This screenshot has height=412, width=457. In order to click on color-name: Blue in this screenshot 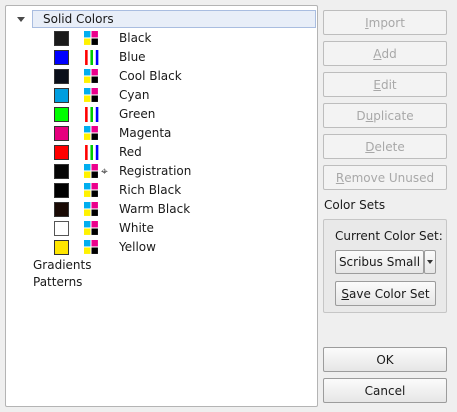, I will do `click(132, 57)`.